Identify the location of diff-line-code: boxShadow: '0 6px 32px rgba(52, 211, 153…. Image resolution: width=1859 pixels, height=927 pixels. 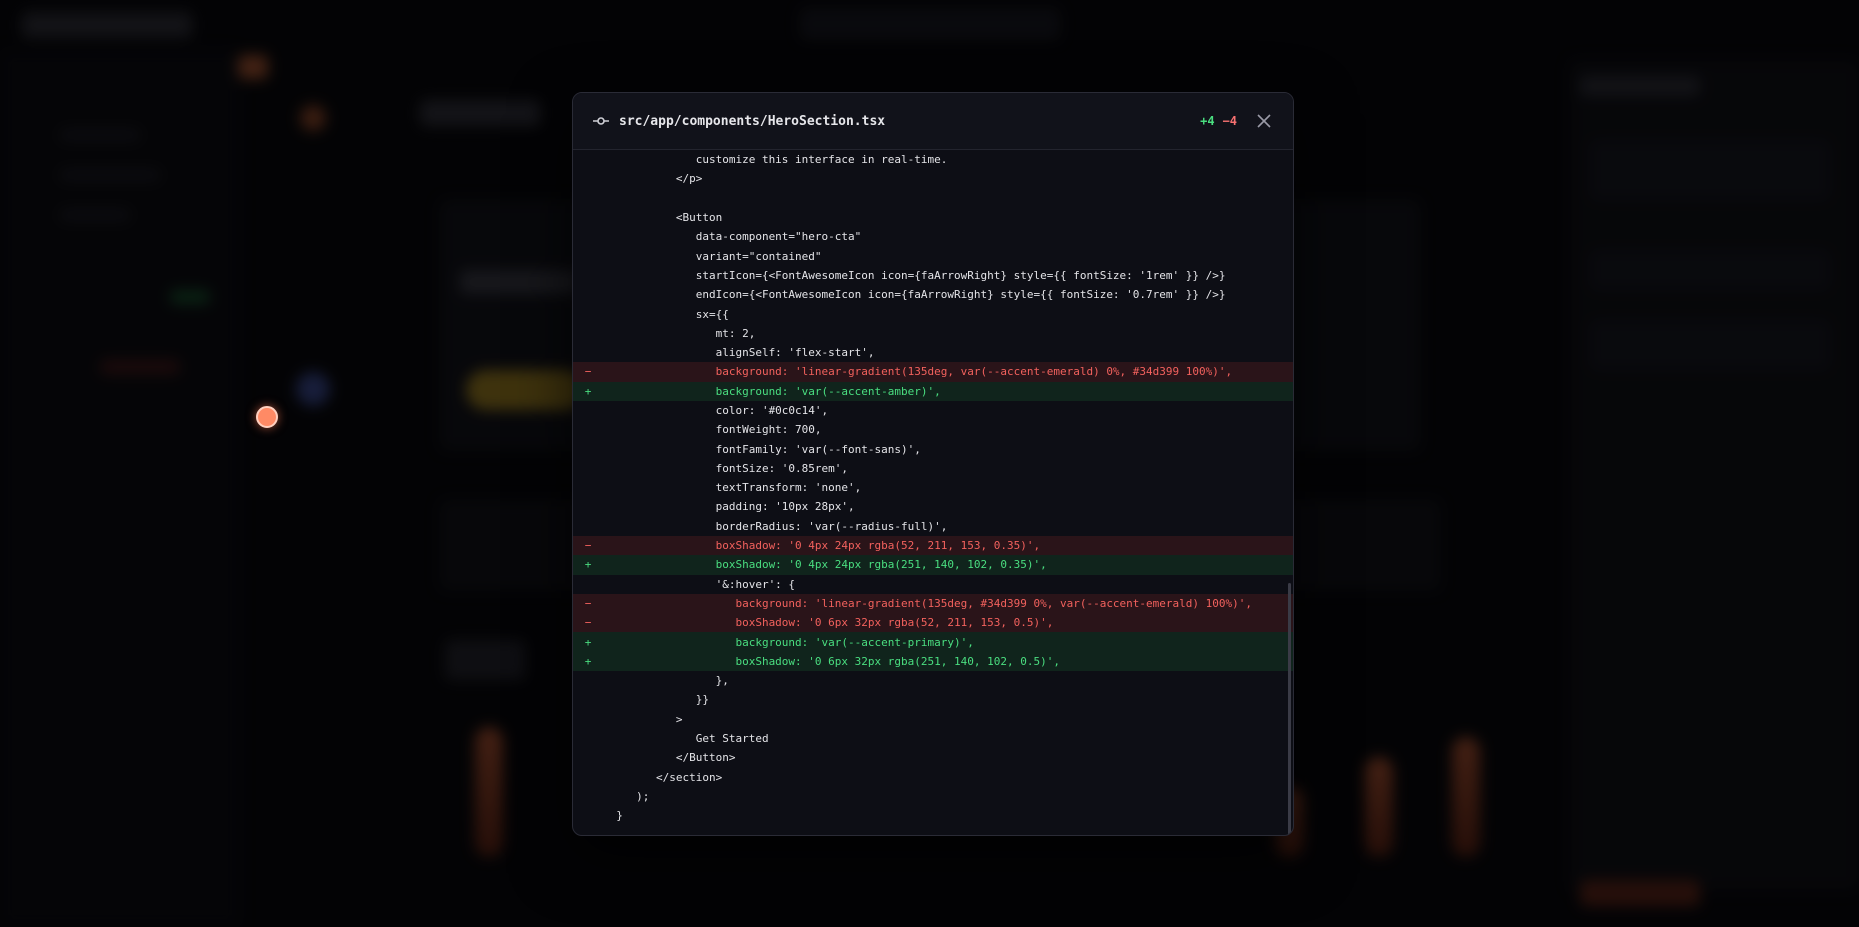
(828, 623).